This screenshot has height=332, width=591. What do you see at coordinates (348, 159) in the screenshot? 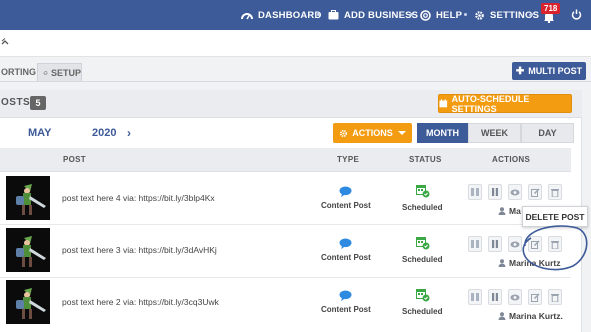
I see `column-header-type: TYPE` at bounding box center [348, 159].